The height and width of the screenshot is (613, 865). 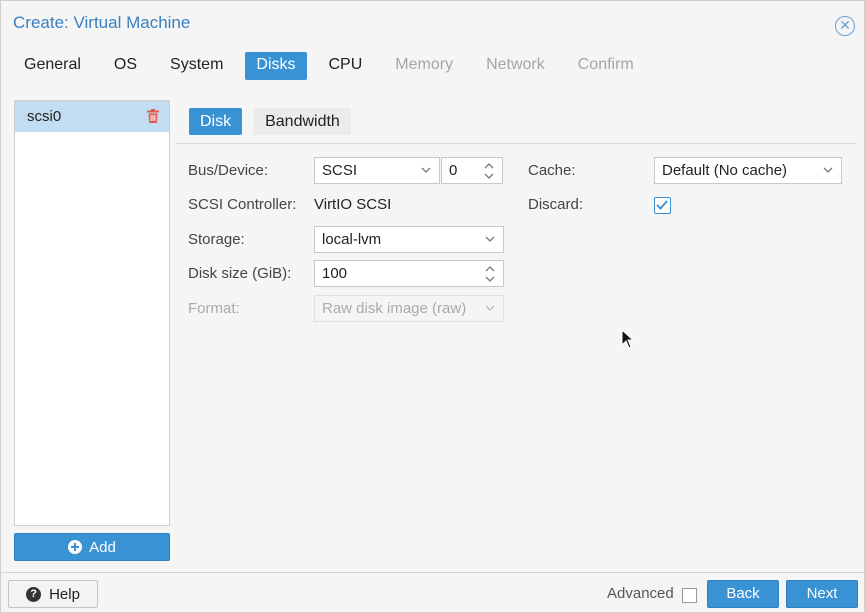 What do you see at coordinates (44, 116) in the screenshot?
I see `disk-item-label: scsi0` at bounding box center [44, 116].